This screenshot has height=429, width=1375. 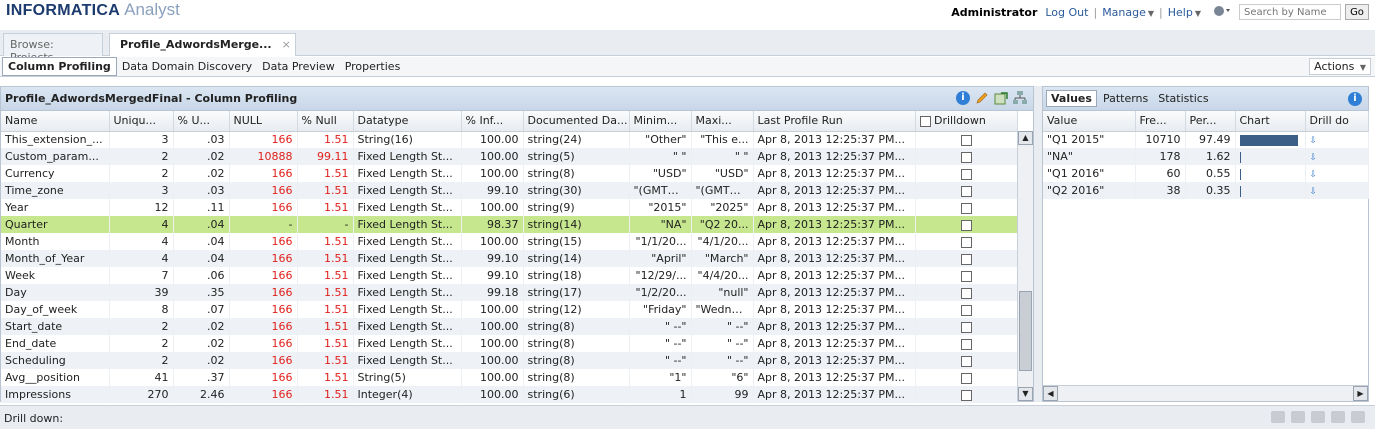 I want to click on subtab-properties: Properties, so click(x=373, y=66).